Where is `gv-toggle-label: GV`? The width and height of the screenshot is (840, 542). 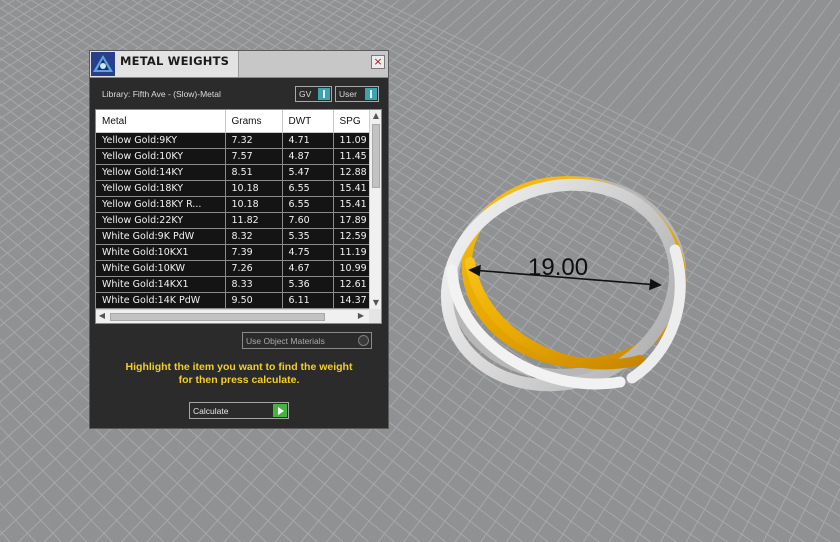 gv-toggle-label: GV is located at coordinates (305, 94).